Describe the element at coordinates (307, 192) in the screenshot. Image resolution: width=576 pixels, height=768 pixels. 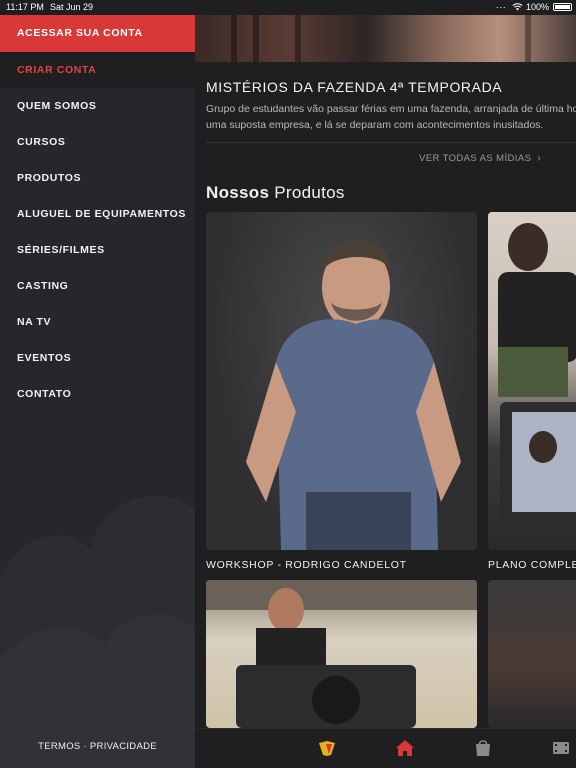
I see `products-heading-rest: Produtos` at that location.